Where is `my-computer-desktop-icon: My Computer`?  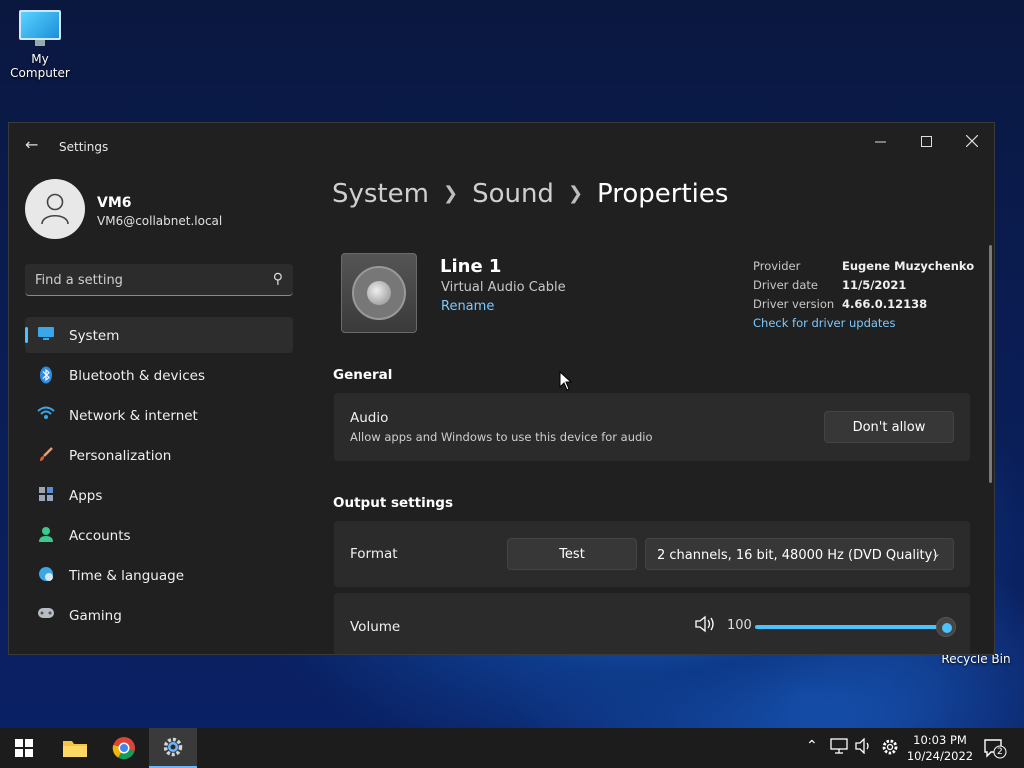
my-computer-desktop-icon: My Computer is located at coordinates (40, 45).